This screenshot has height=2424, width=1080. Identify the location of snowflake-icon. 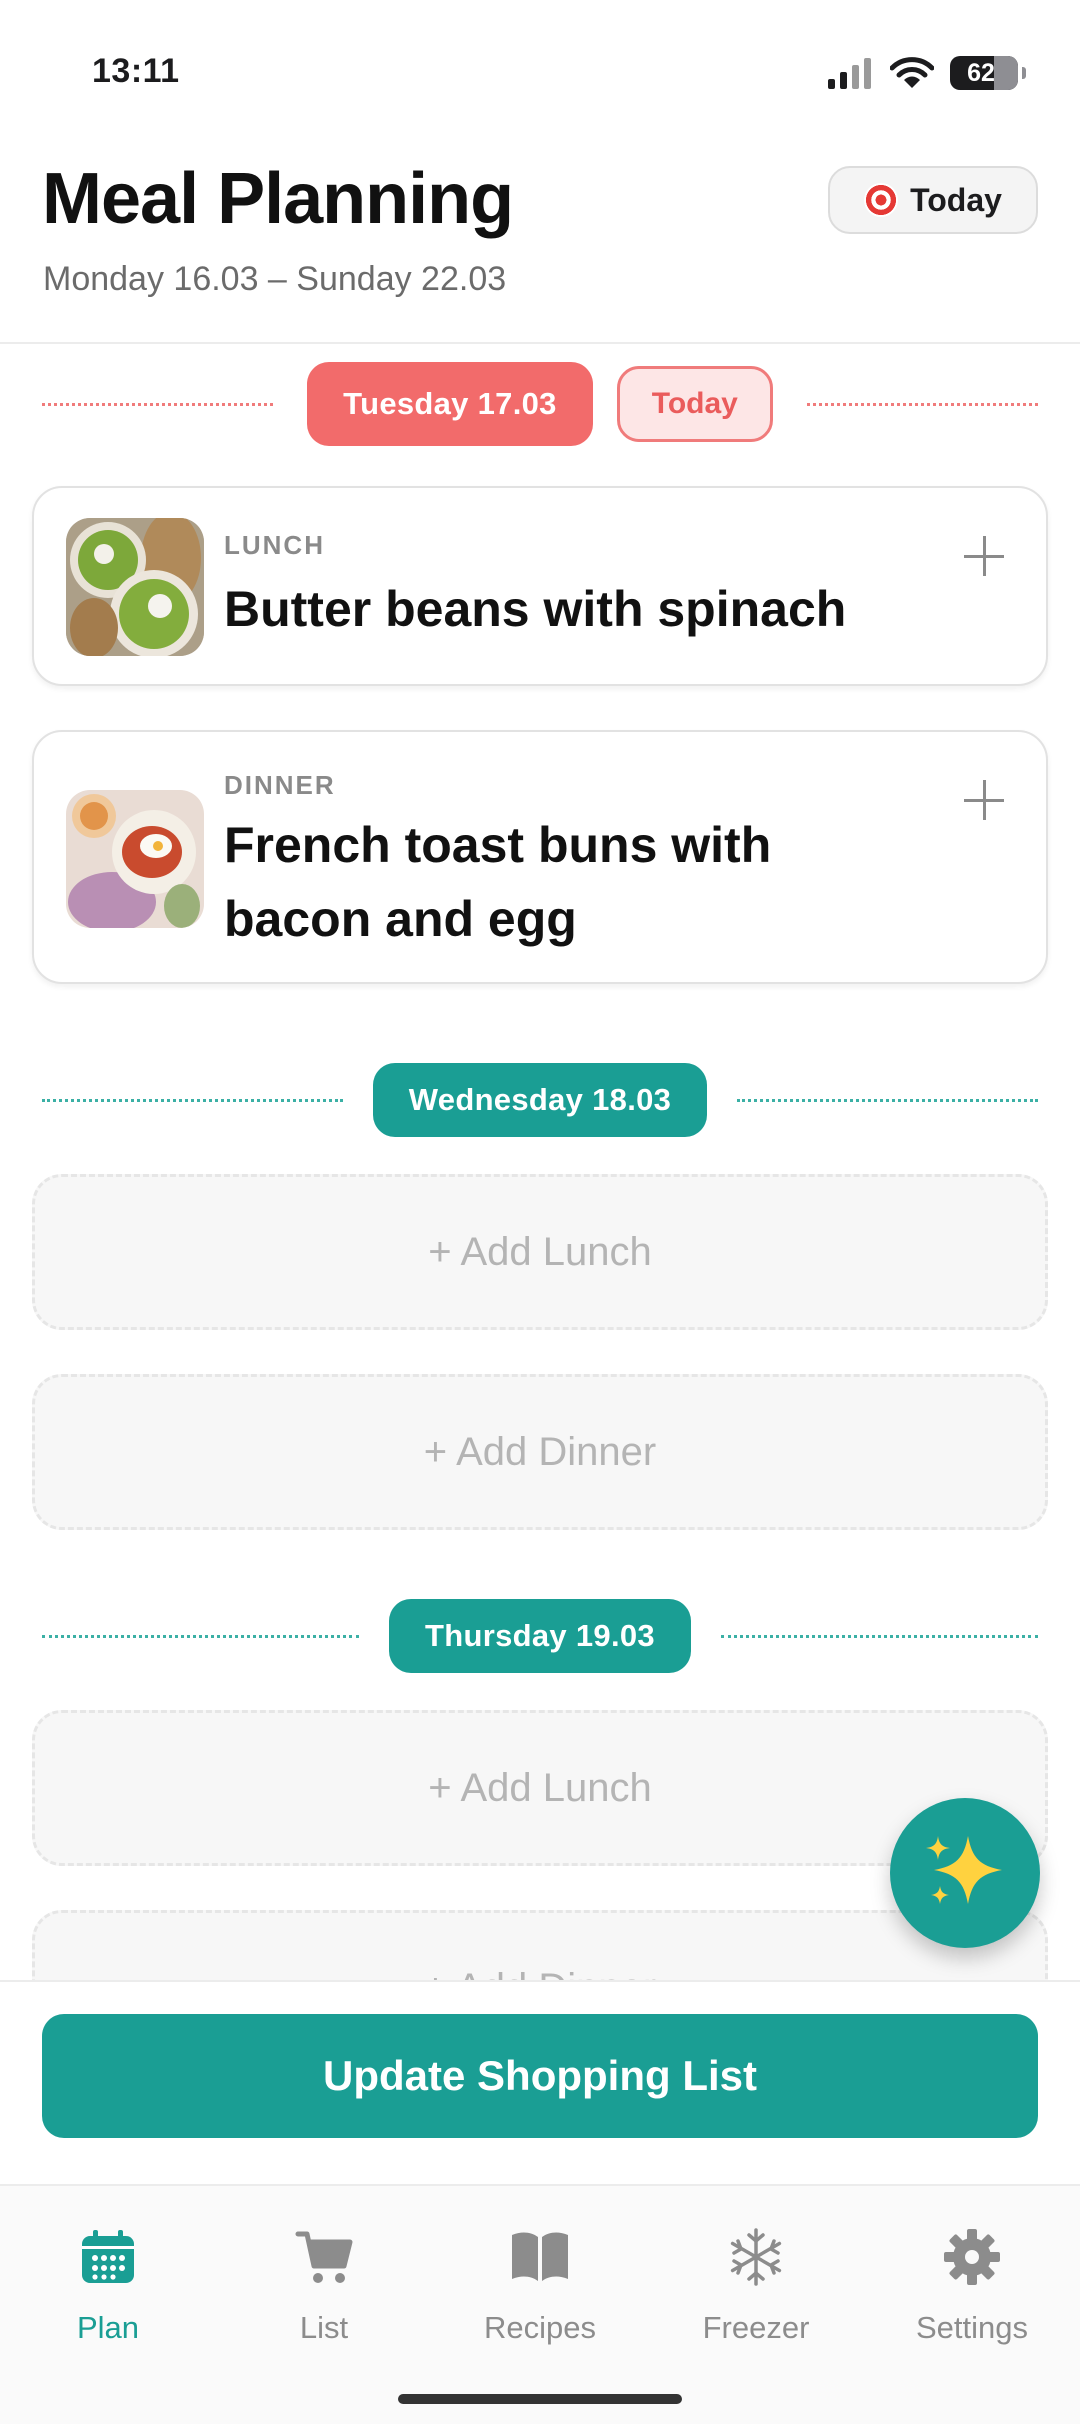
(756, 2257).